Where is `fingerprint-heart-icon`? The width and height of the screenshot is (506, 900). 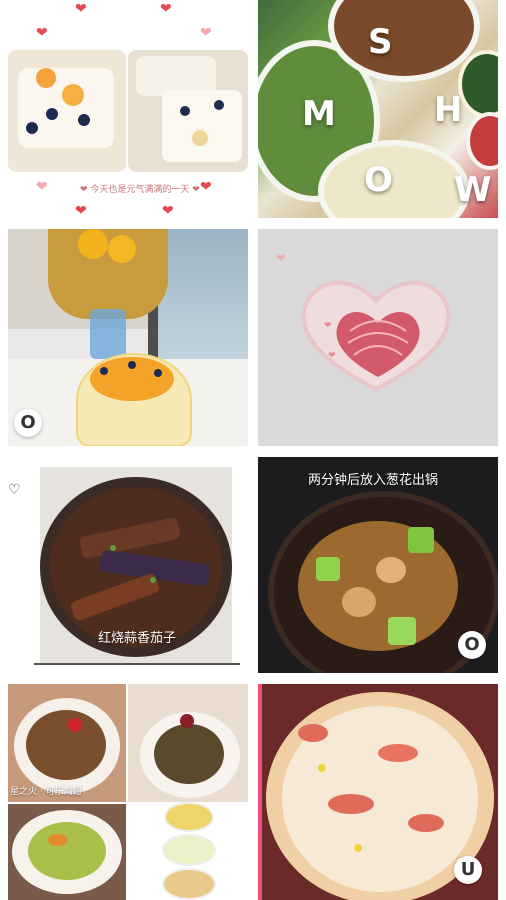
fingerprint-heart-icon is located at coordinates (378, 344).